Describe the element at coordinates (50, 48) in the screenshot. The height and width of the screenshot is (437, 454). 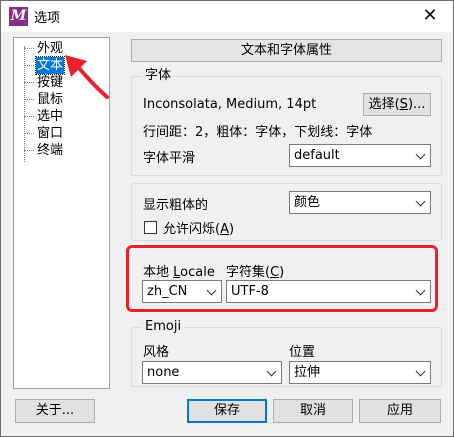
I see `tree-item-appearance: 外观` at that location.